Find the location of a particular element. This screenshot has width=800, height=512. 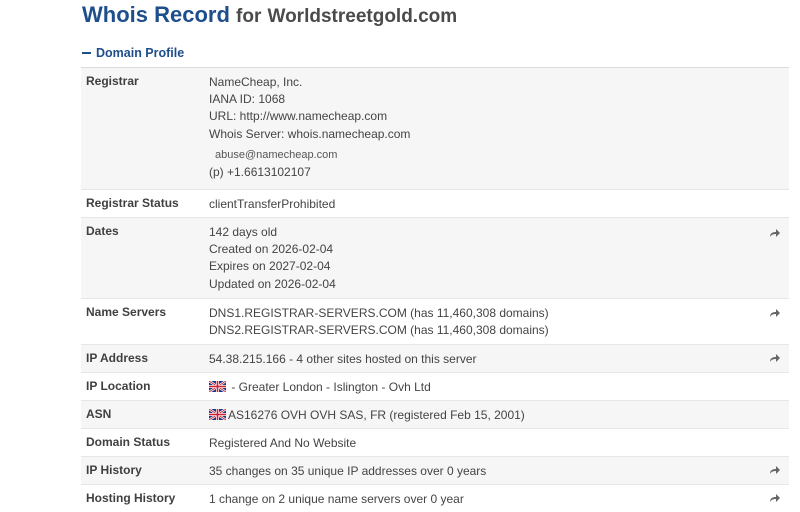

dates-expires: Expires on 2027-02-04 is located at coordinates (270, 266).